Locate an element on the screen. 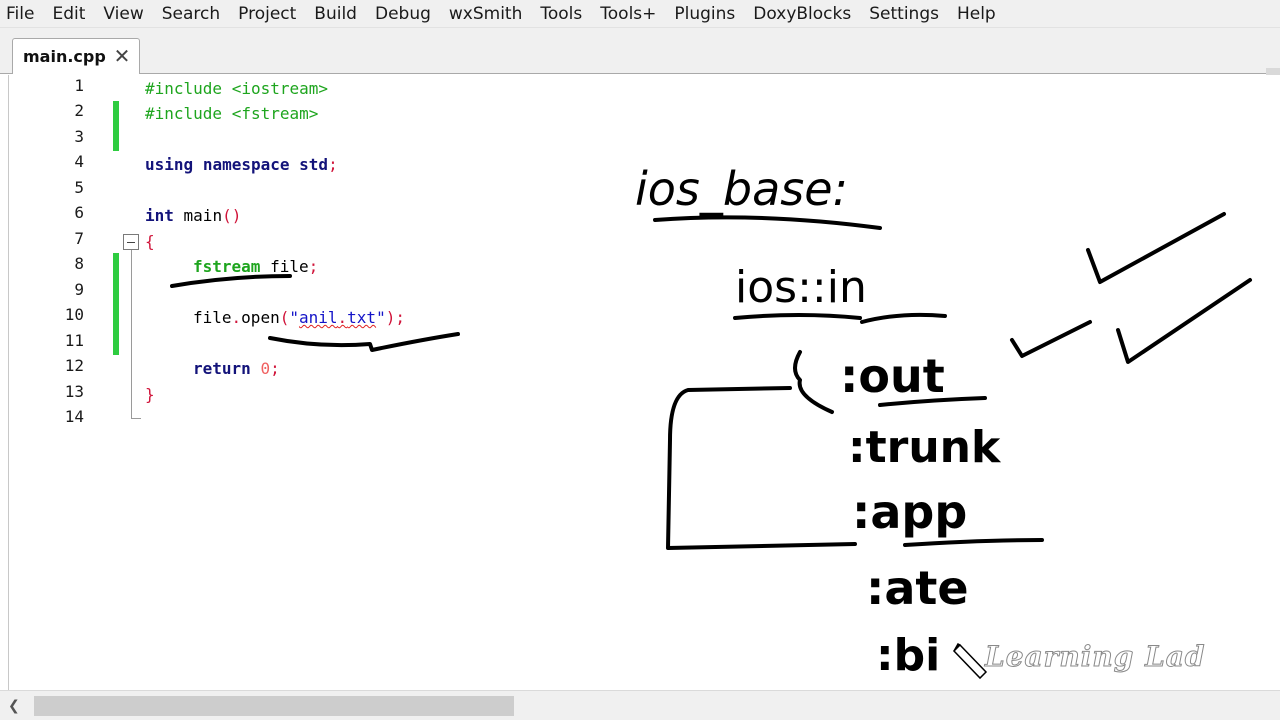 Image resolution: width=1280 pixels, height=720 pixels. code-line-13: } is located at coordinates (150, 394).